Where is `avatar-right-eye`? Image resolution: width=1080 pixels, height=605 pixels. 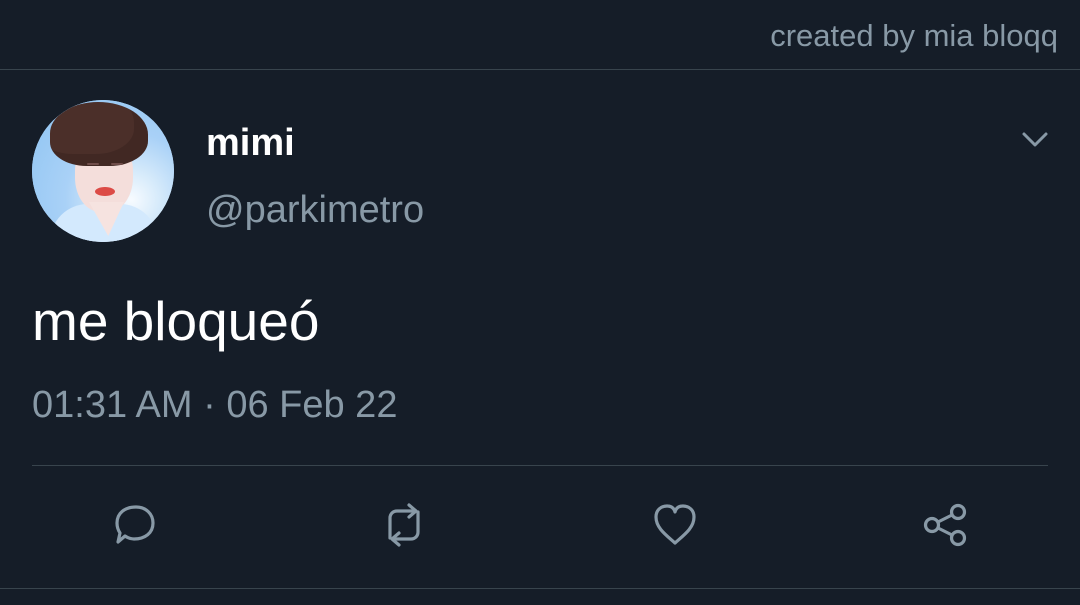 avatar-right-eye is located at coordinates (117, 164).